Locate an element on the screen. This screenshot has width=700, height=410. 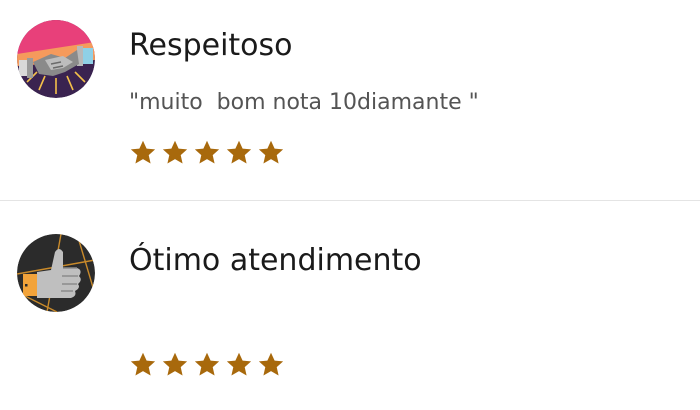
review-title: Ótimo atendimento is located at coordinates (275, 260).